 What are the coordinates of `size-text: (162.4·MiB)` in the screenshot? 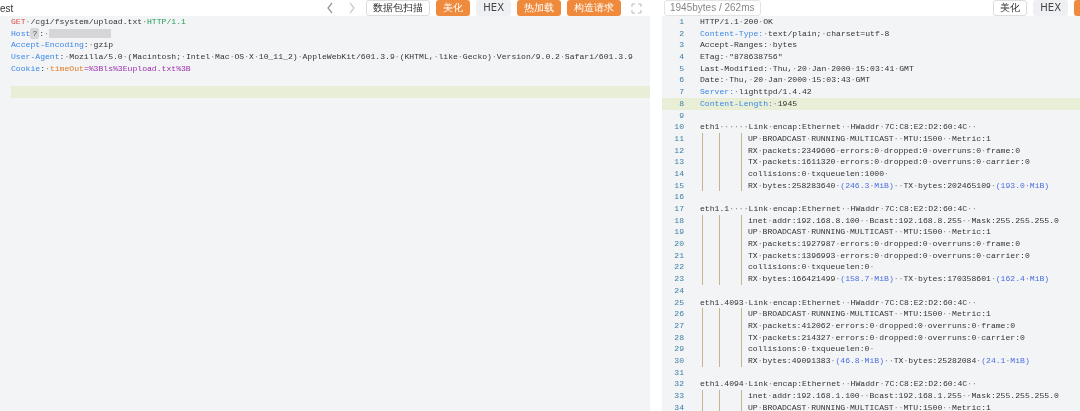 It's located at (1022, 279).